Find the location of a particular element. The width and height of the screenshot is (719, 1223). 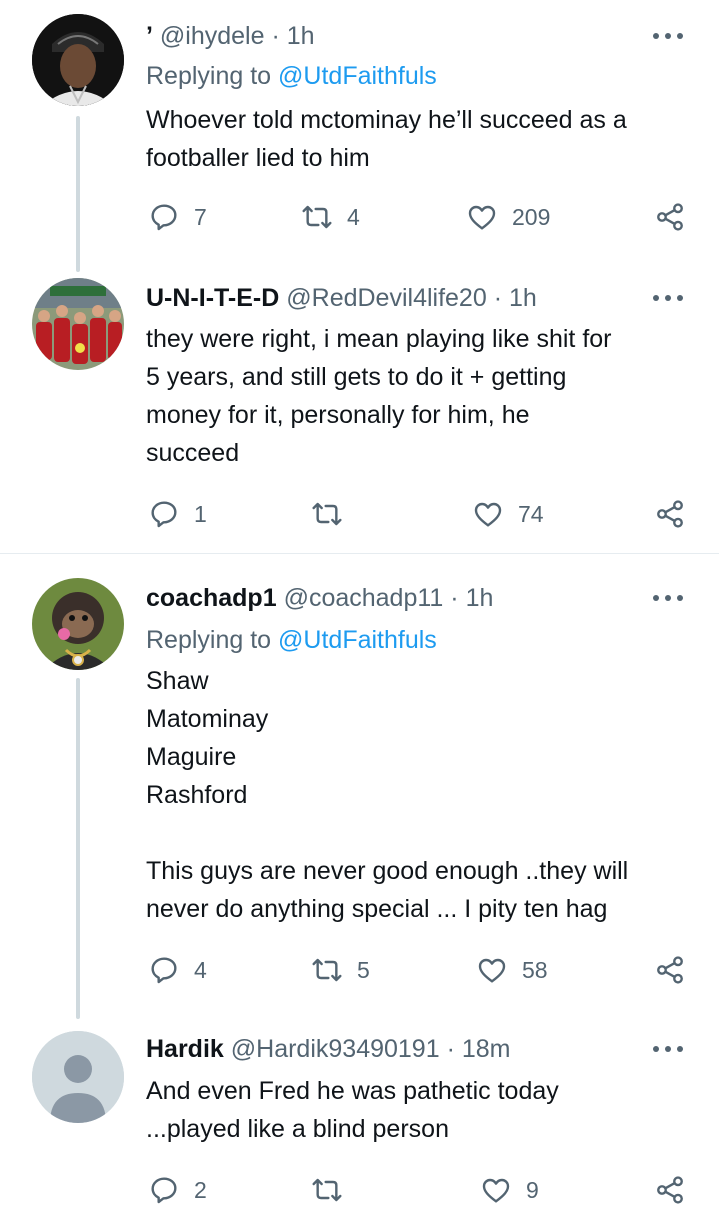

reply-count: 2 is located at coordinates (200, 1189).